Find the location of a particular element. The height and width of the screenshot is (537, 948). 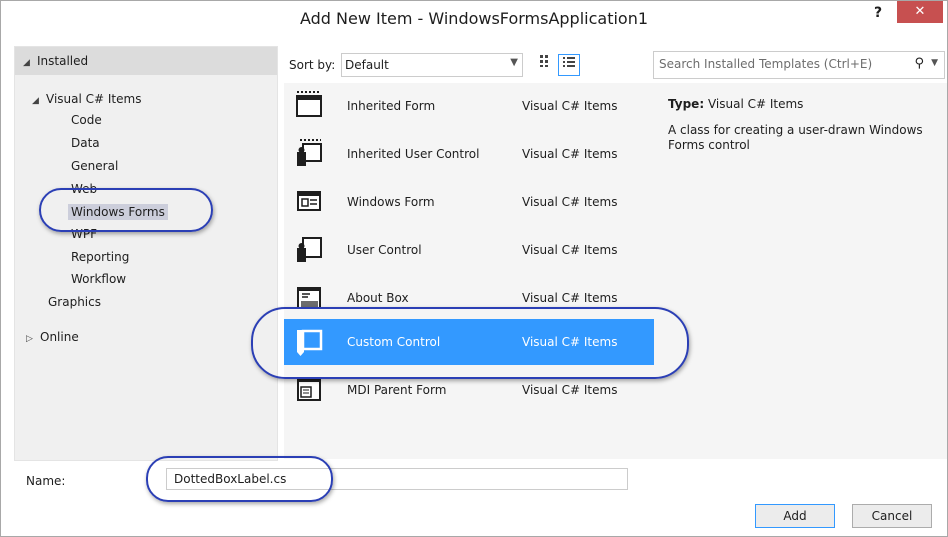

template-row-inherited-form: Inherited Form Visual C# Items is located at coordinates (469, 106).